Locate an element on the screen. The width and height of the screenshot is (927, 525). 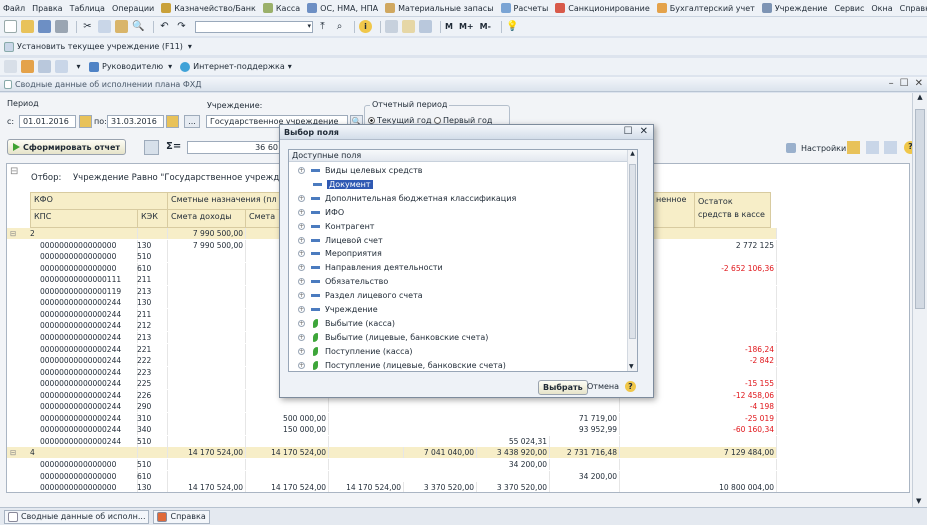
field-item: + Виды целевых средств is located at coordinates (456, 170).